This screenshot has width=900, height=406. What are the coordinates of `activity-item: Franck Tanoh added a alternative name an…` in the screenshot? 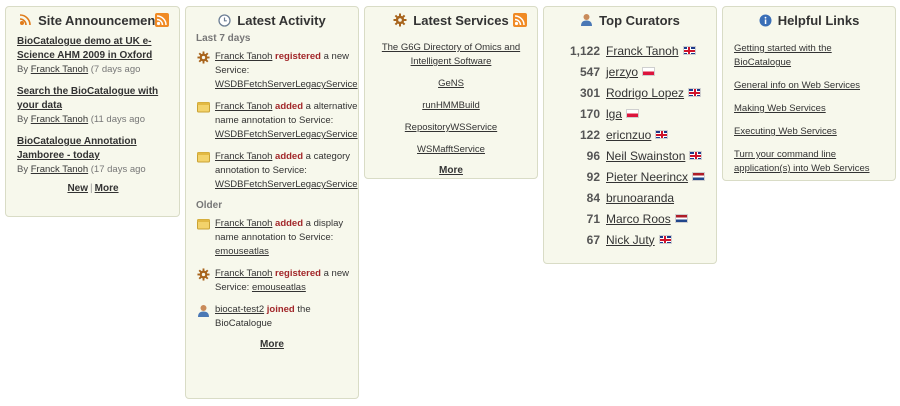 It's located at (272, 121).